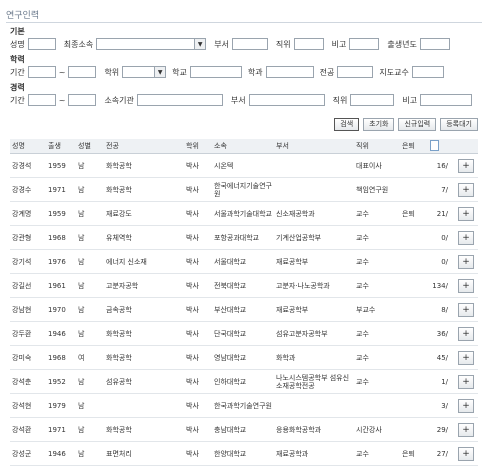 The height and width of the screenshot is (466, 488). What do you see at coordinates (82, 72) in the screenshot?
I see `edu-period-end-input` at bounding box center [82, 72].